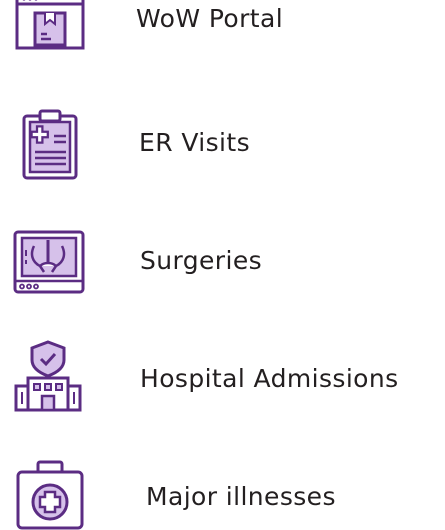  I want to click on list-item-label: WoW Portal, so click(210, 18).